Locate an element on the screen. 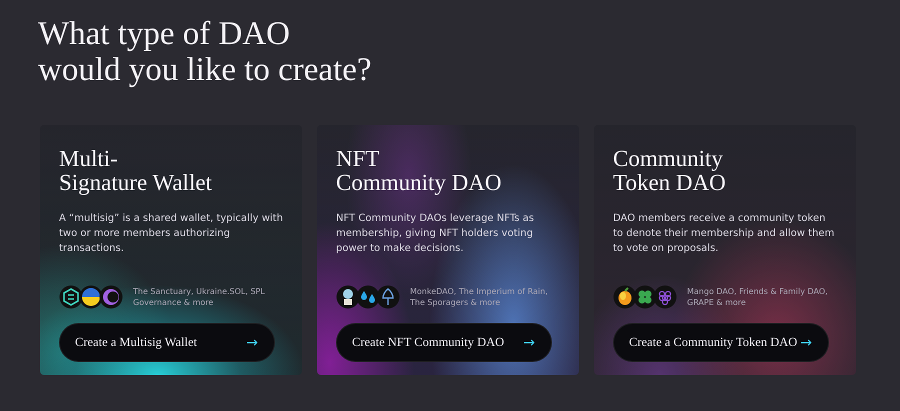 Image resolution: width=900 pixels, height=411 pixels. mushroom-icon is located at coordinates (388, 297).